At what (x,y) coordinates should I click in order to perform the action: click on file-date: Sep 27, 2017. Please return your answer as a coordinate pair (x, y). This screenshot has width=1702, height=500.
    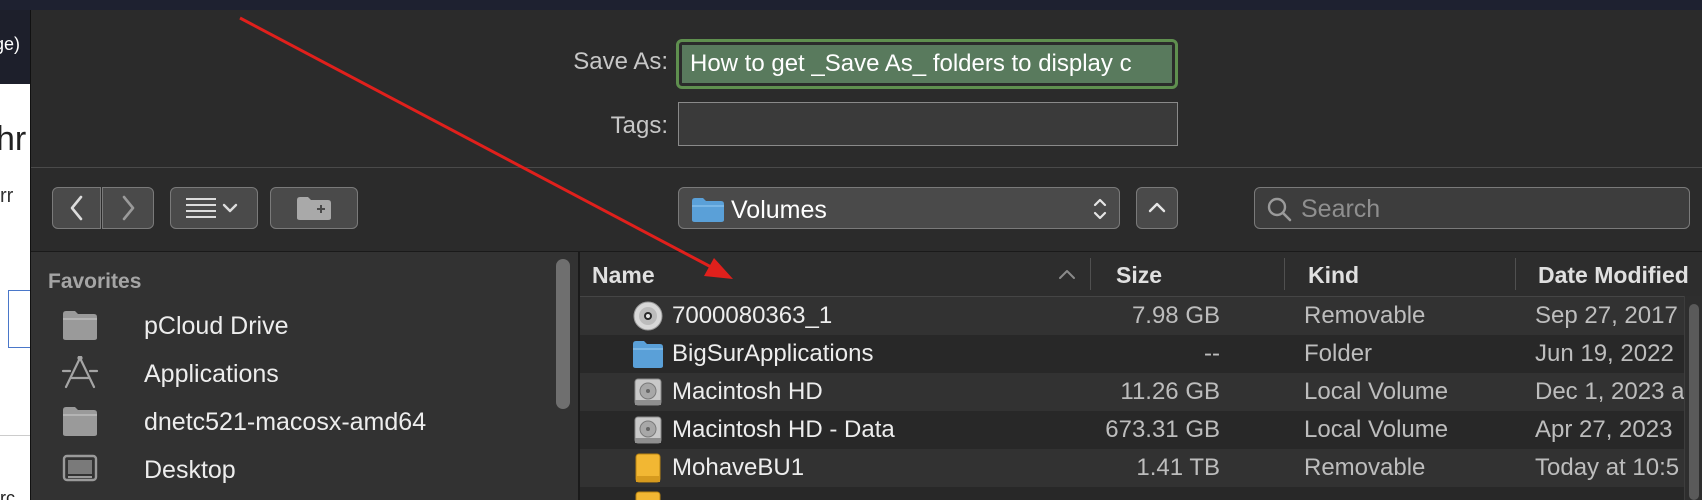
    Looking at the image, I should click on (1606, 315).